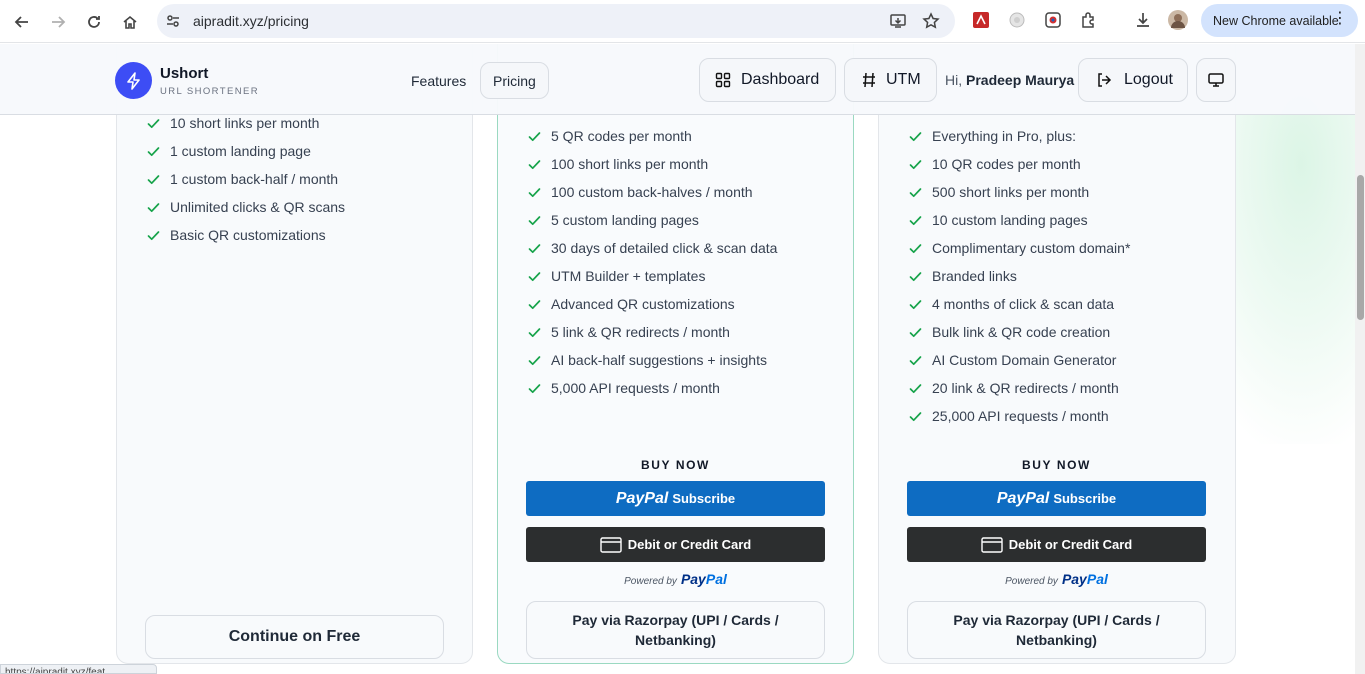 The image size is (1365, 674). I want to click on pro-paypal-subscribe-button: PayPal Subscribe, so click(675, 498).